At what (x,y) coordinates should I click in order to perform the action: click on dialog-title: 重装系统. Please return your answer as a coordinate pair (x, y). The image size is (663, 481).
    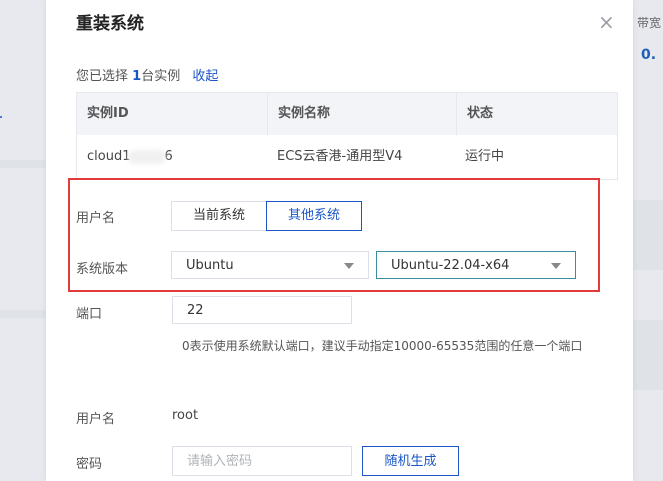
    Looking at the image, I should click on (110, 24).